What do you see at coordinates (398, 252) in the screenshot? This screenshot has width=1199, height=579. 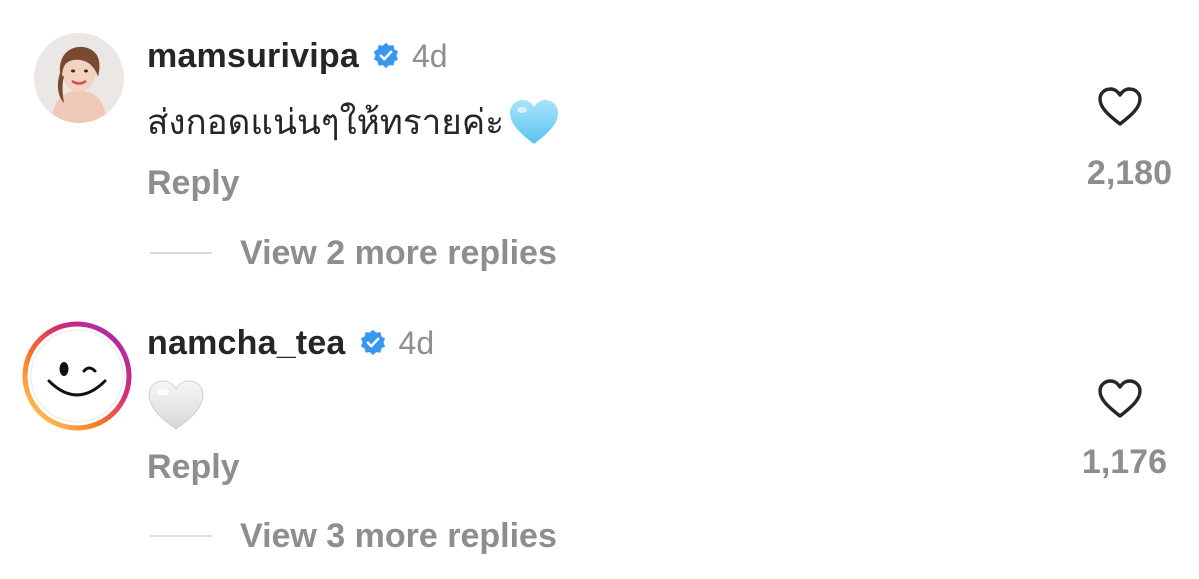 I see `view-replies-label: View 2 more replies` at bounding box center [398, 252].